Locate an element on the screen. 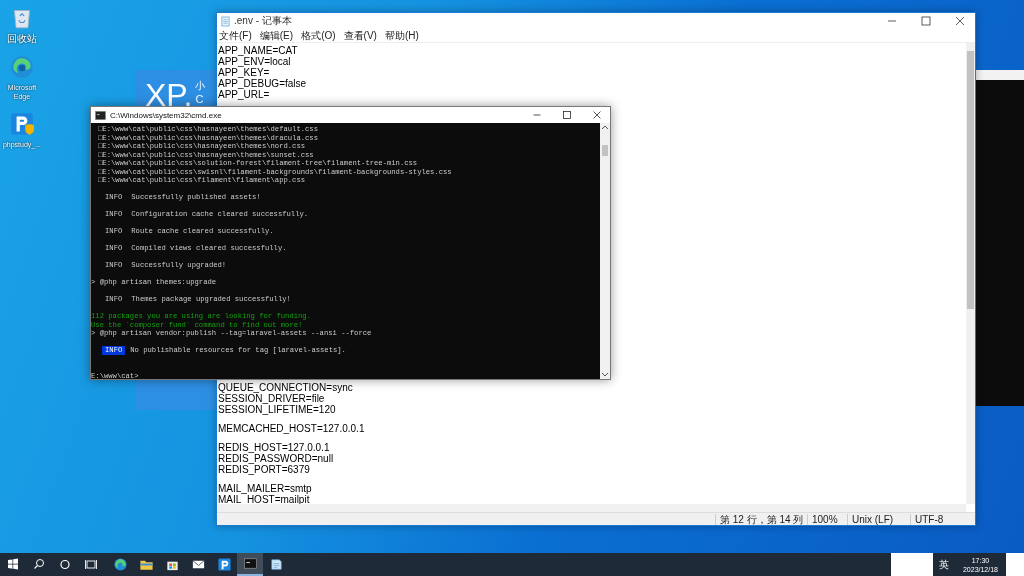 Image resolution: width=1024 pixels, height=576 pixels. text-line: APP_DEBUG=false is located at coordinates (263, 83).